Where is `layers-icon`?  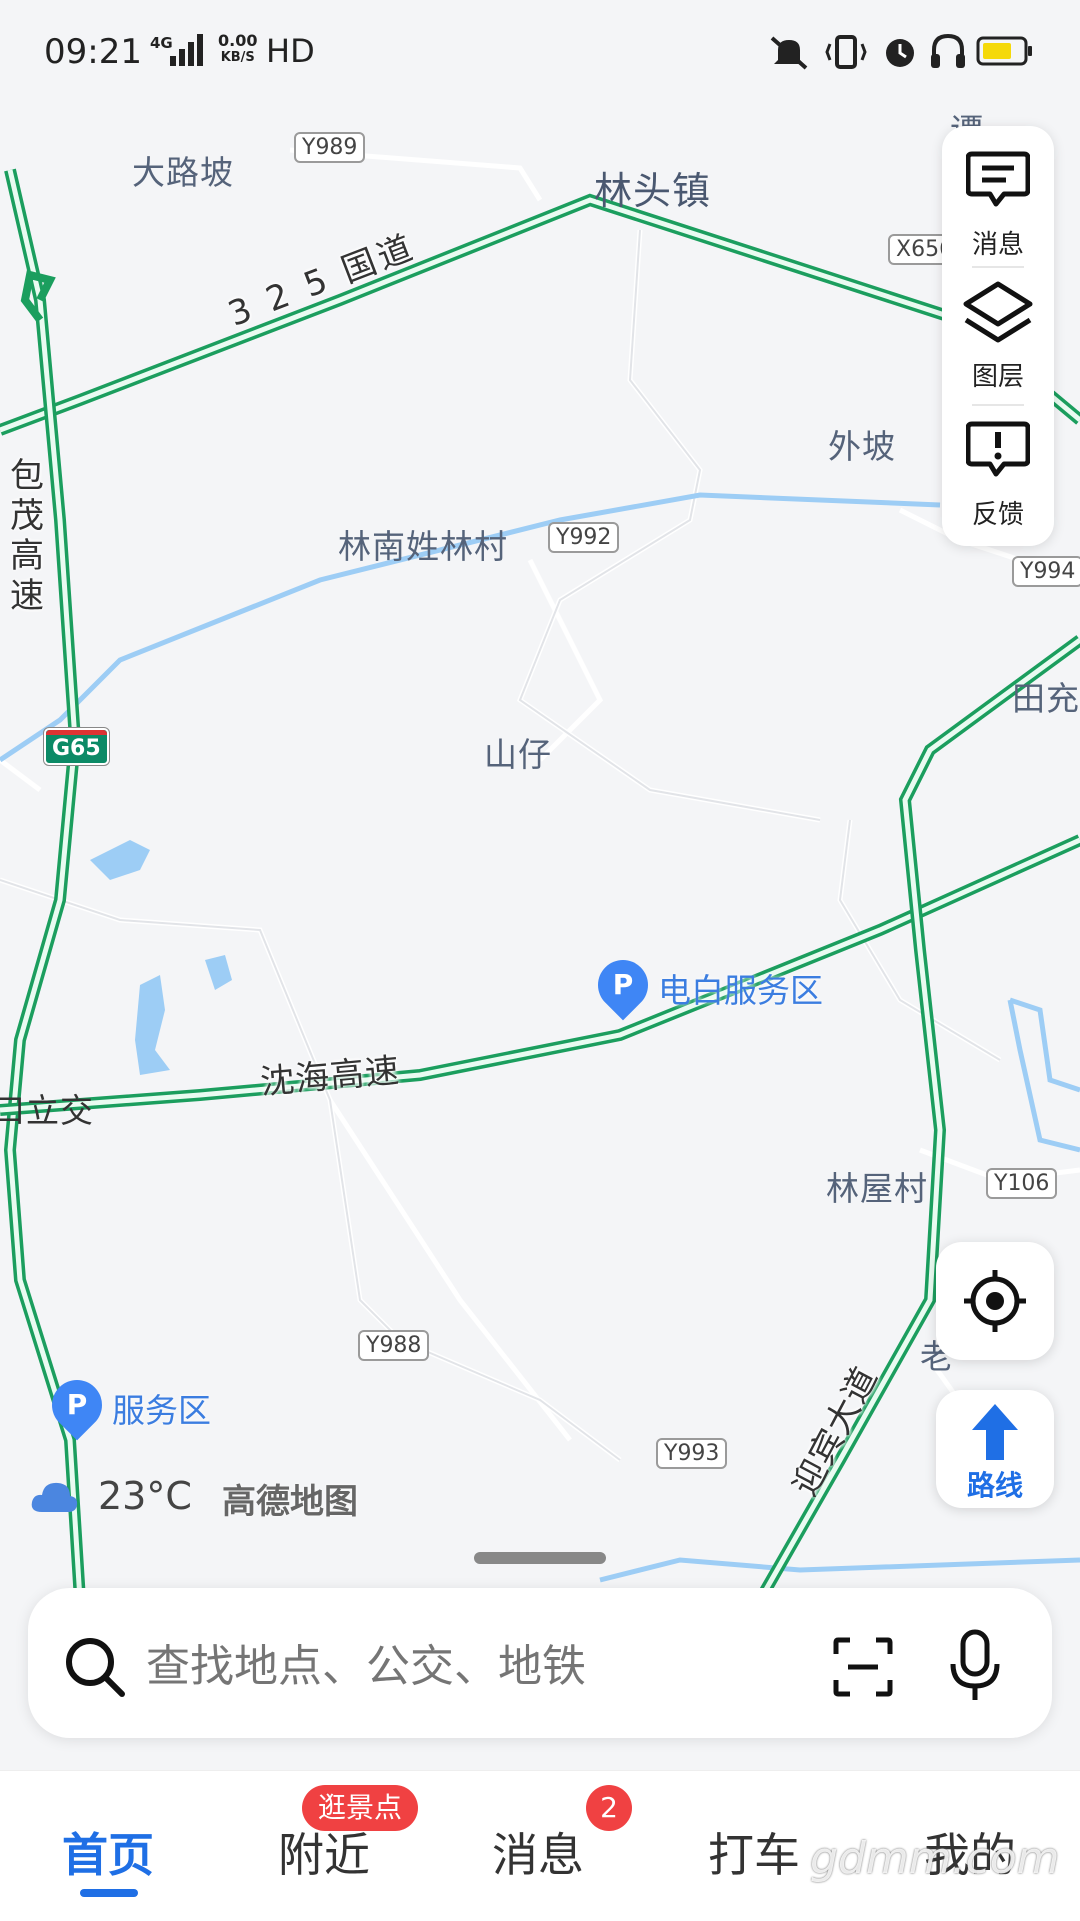 layers-icon is located at coordinates (998, 312).